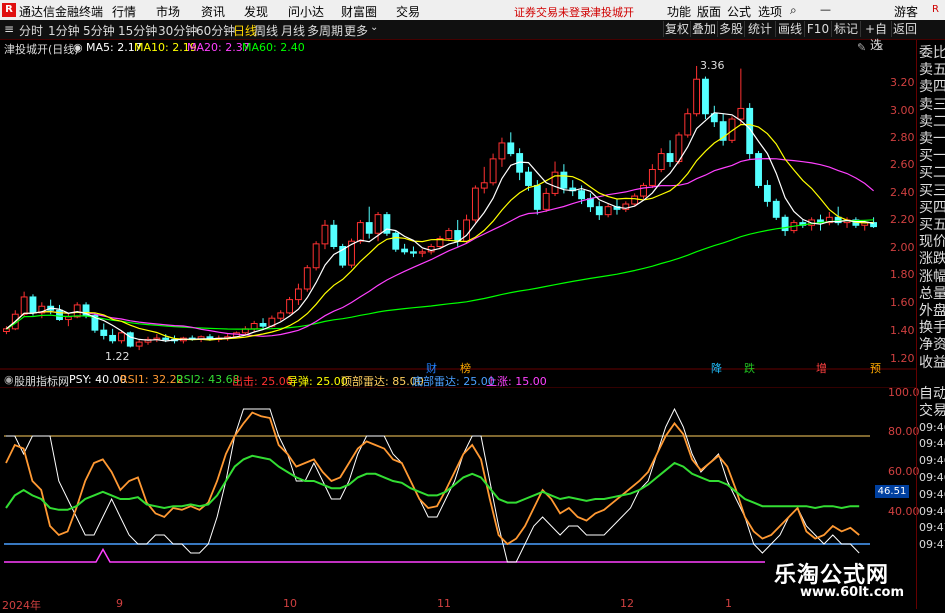 This screenshot has height=613, width=945. Describe the element at coordinates (932, 242) in the screenshot. I see `side-item: 现价` at that location.